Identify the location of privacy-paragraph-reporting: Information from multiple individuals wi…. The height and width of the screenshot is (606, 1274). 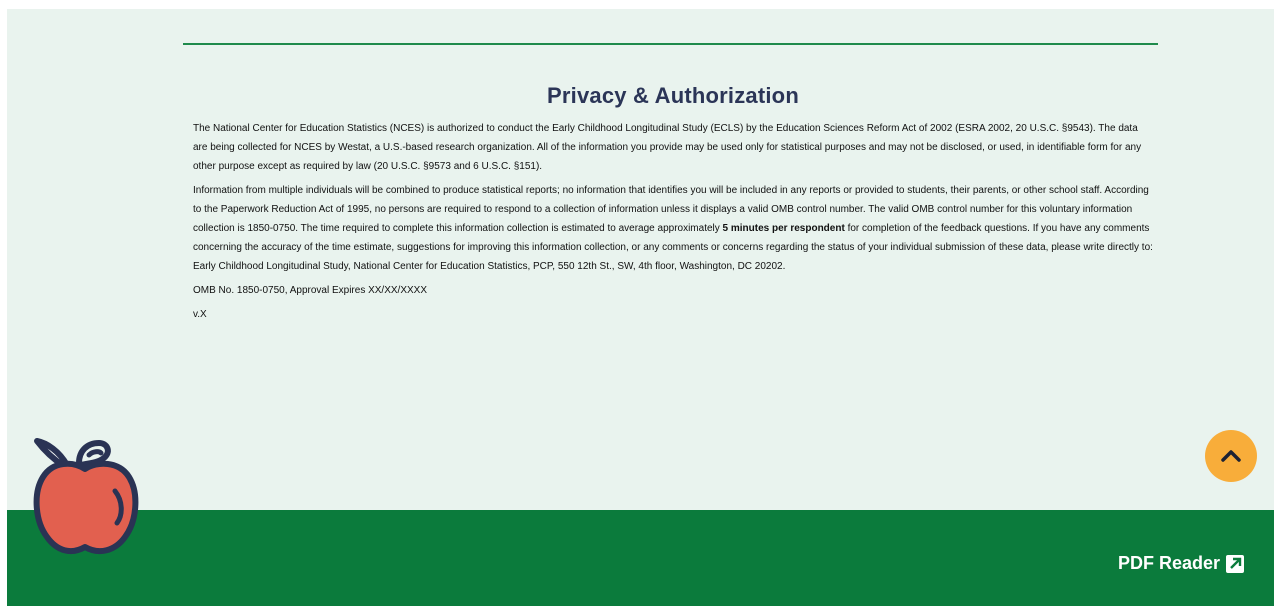
(673, 228).